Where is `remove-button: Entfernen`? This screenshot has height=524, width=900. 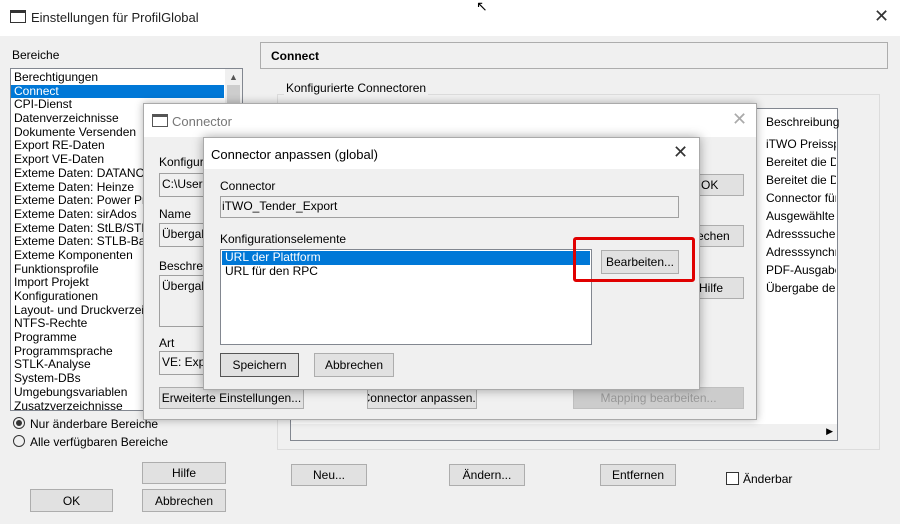
remove-button: Entfernen is located at coordinates (638, 475).